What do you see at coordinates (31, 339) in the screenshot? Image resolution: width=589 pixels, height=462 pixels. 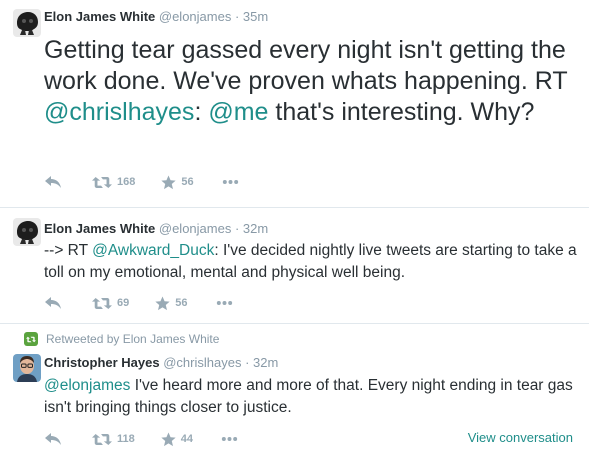 I see `retweet-badge-icon` at bounding box center [31, 339].